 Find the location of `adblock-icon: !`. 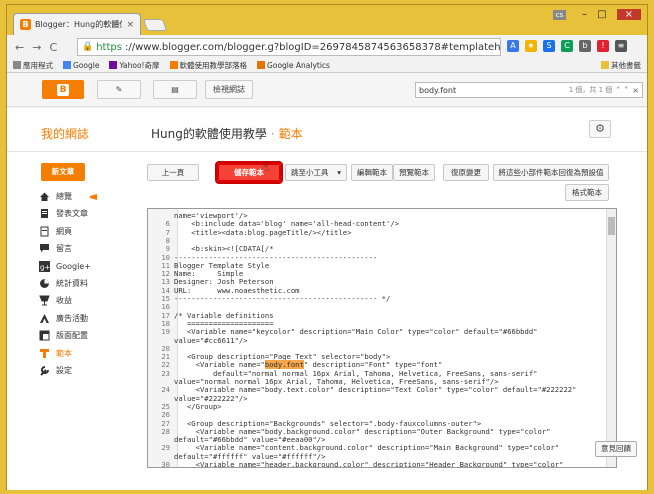

adblock-icon: ! is located at coordinates (603, 46).